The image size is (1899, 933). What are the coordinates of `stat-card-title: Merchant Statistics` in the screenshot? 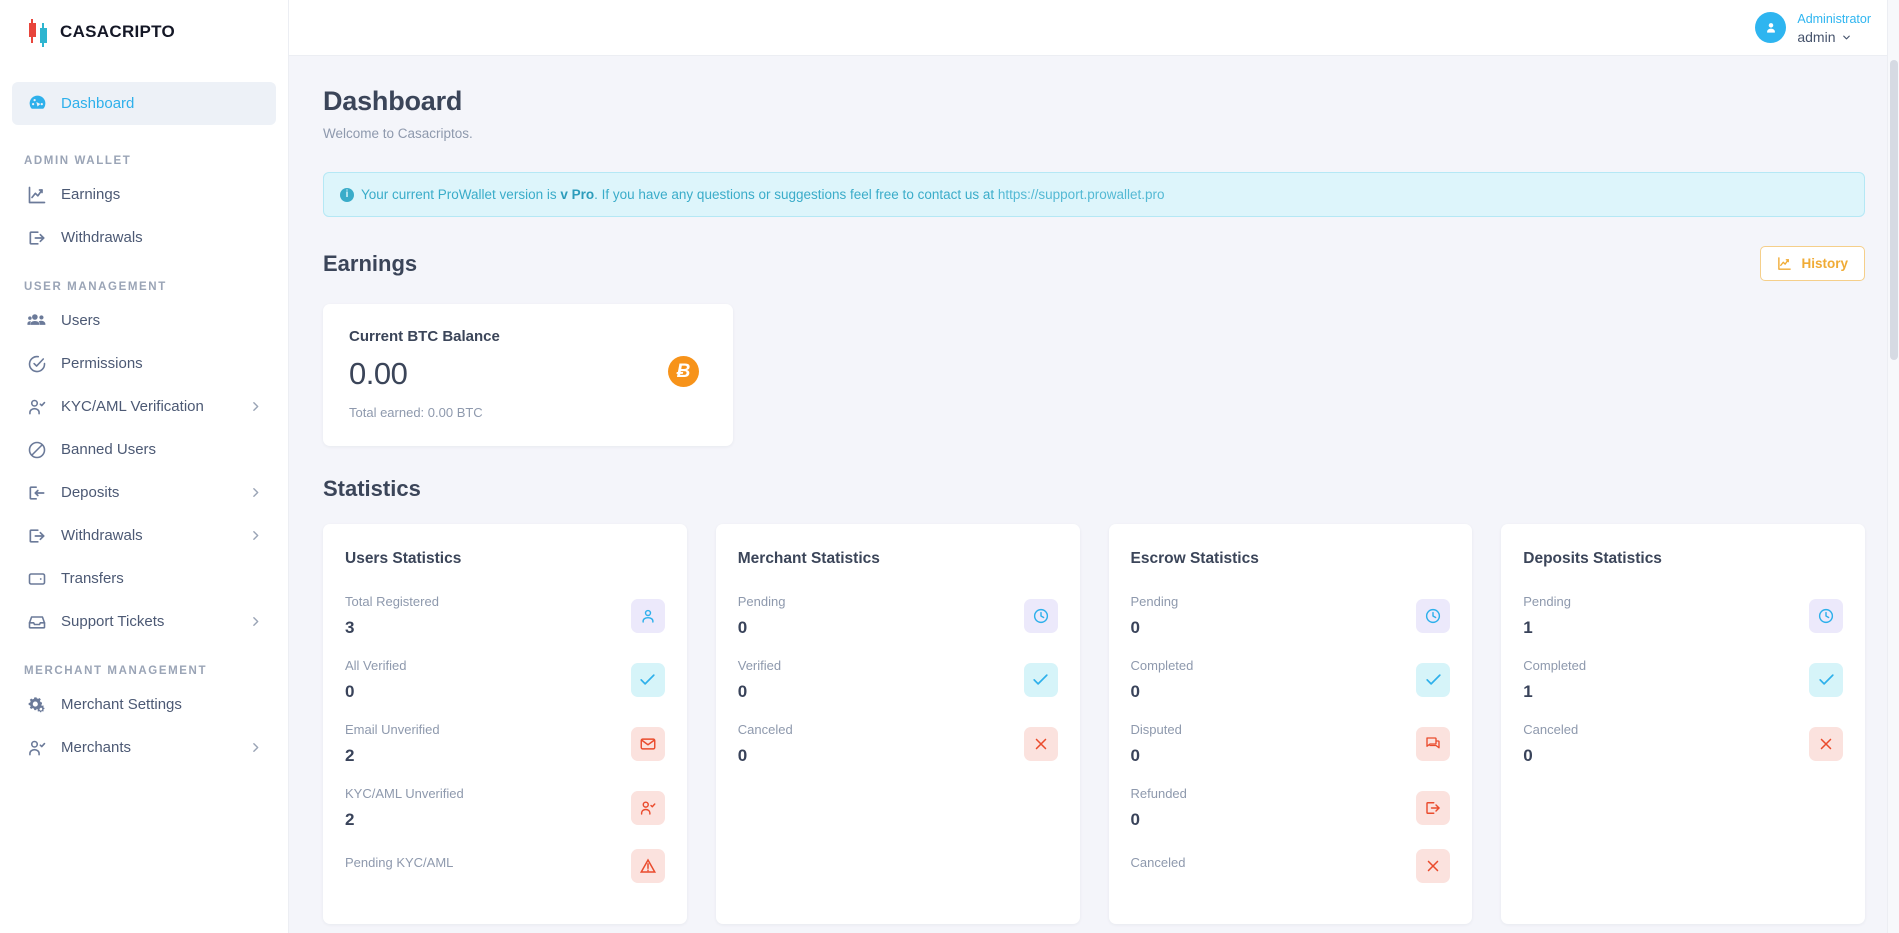 It's located at (808, 558).